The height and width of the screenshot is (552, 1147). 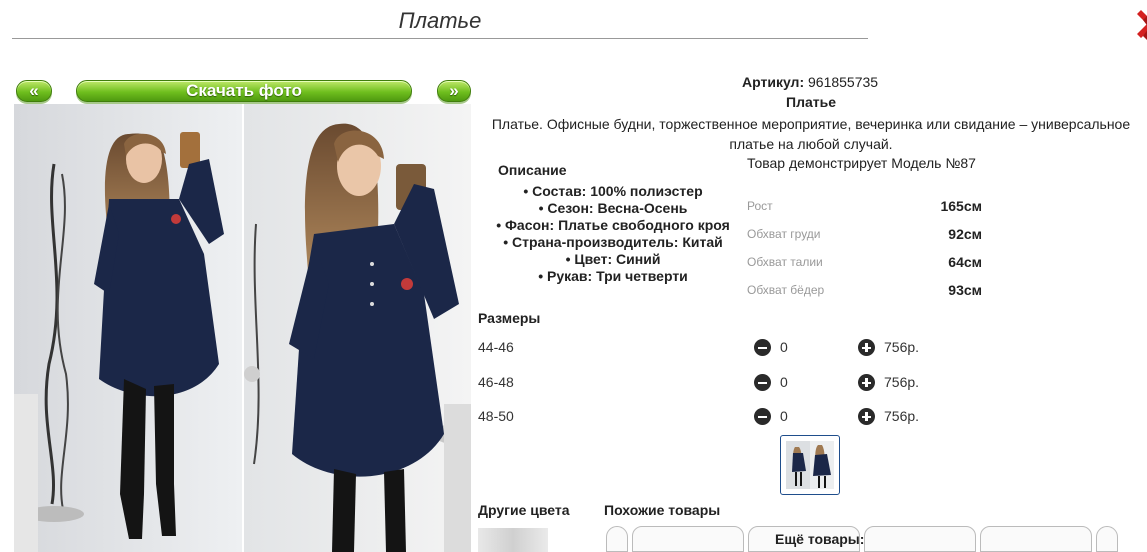 What do you see at coordinates (617, 539) in the screenshot?
I see `similar-prev-button` at bounding box center [617, 539].